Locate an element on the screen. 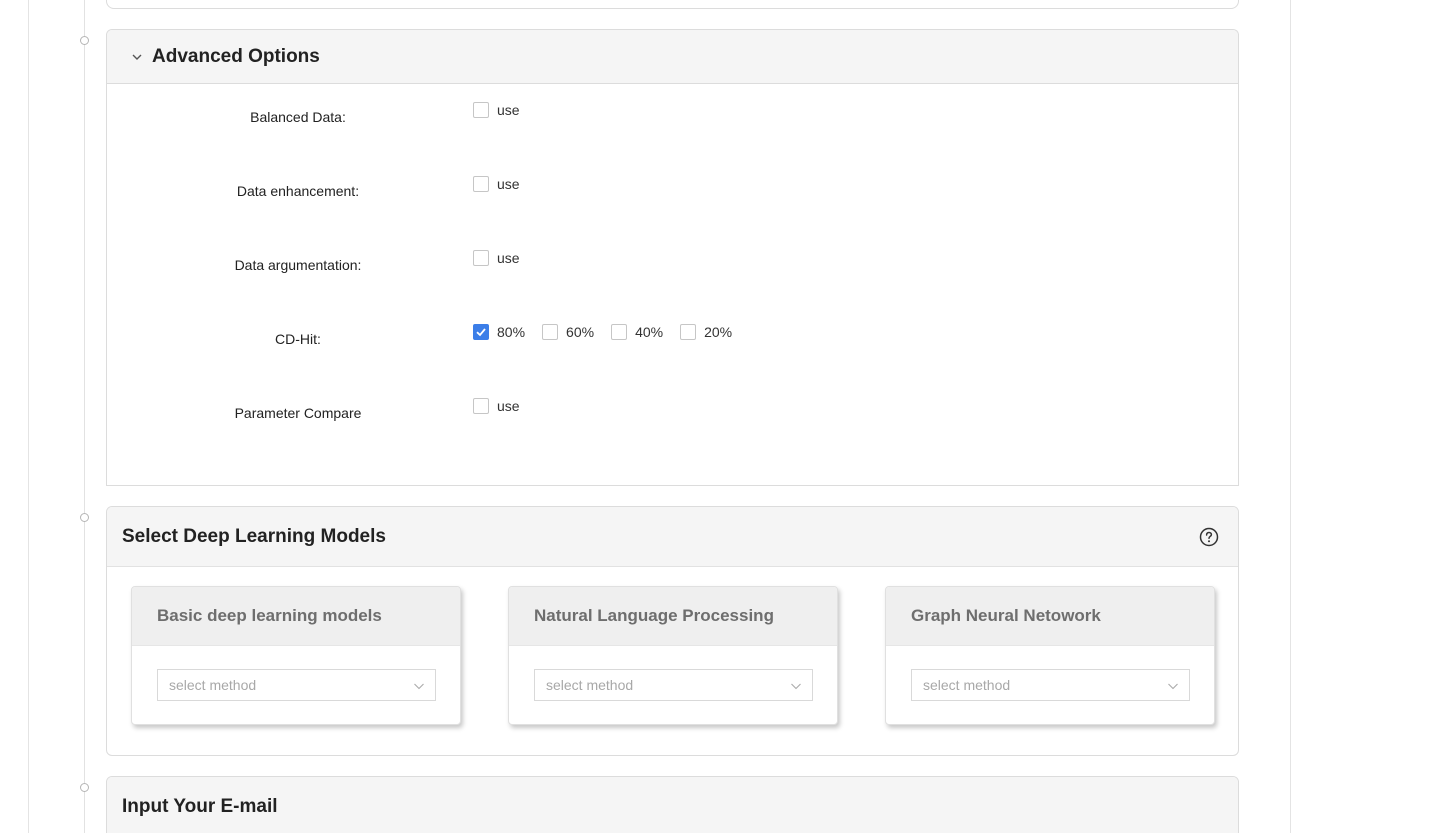  balanced-data-checkbox is located at coordinates (481, 110).